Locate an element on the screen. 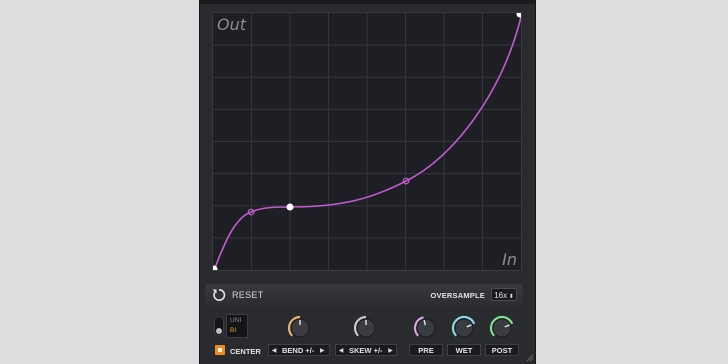 Image resolution: width=728 pixels, height=364 pixels. mode-option-bi: BI is located at coordinates (238, 331).